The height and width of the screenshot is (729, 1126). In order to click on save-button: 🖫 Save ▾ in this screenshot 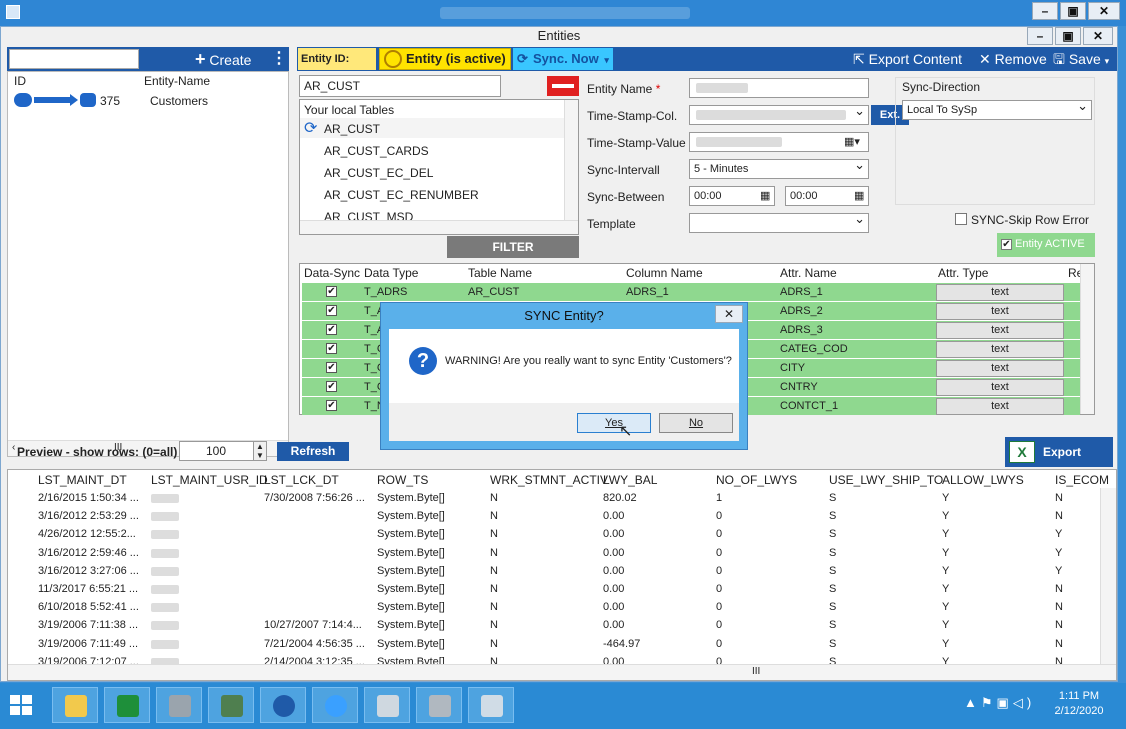, I will do `click(1081, 59)`.